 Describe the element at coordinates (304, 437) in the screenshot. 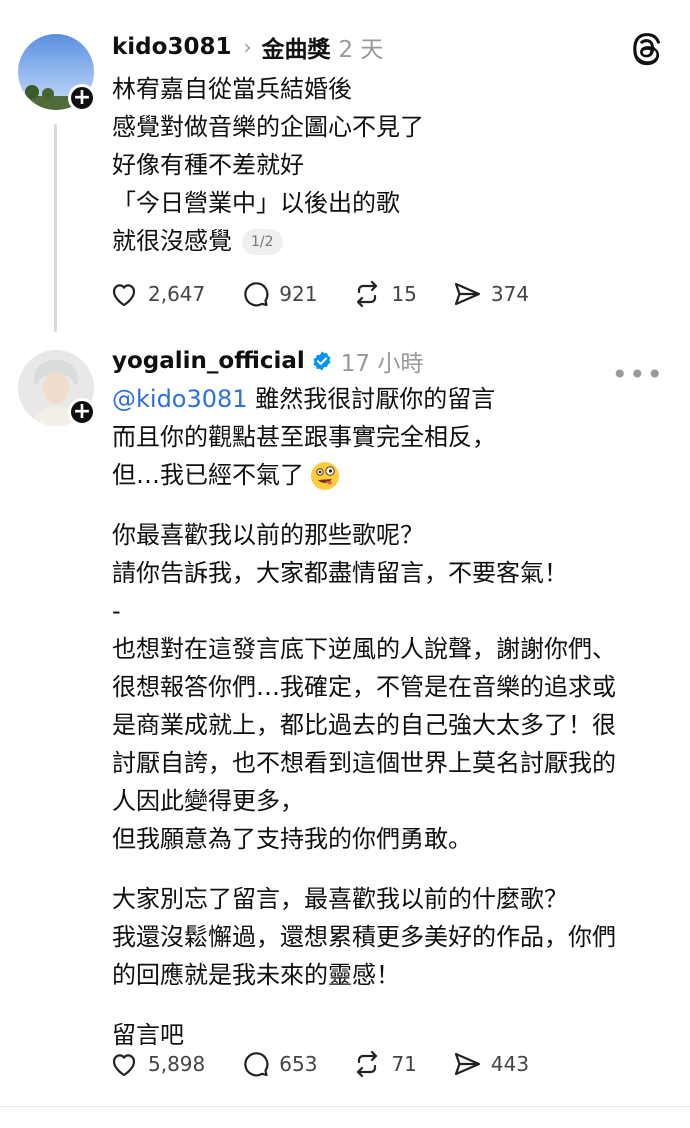

I see `post-text-line: 而且你的觀點甚至跟事實完全相反，` at that location.